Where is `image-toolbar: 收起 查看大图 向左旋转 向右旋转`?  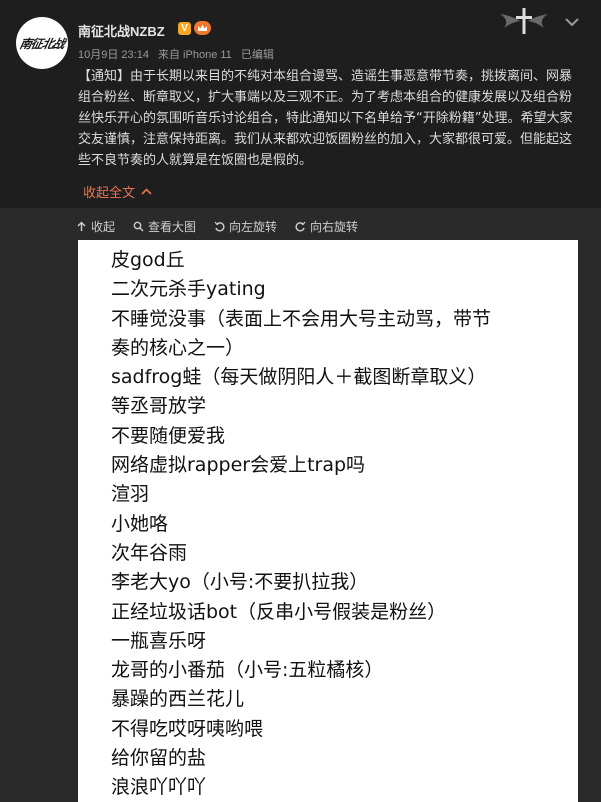 image-toolbar: 收起 查看大图 向左旋转 向右旋转 is located at coordinates (217, 226).